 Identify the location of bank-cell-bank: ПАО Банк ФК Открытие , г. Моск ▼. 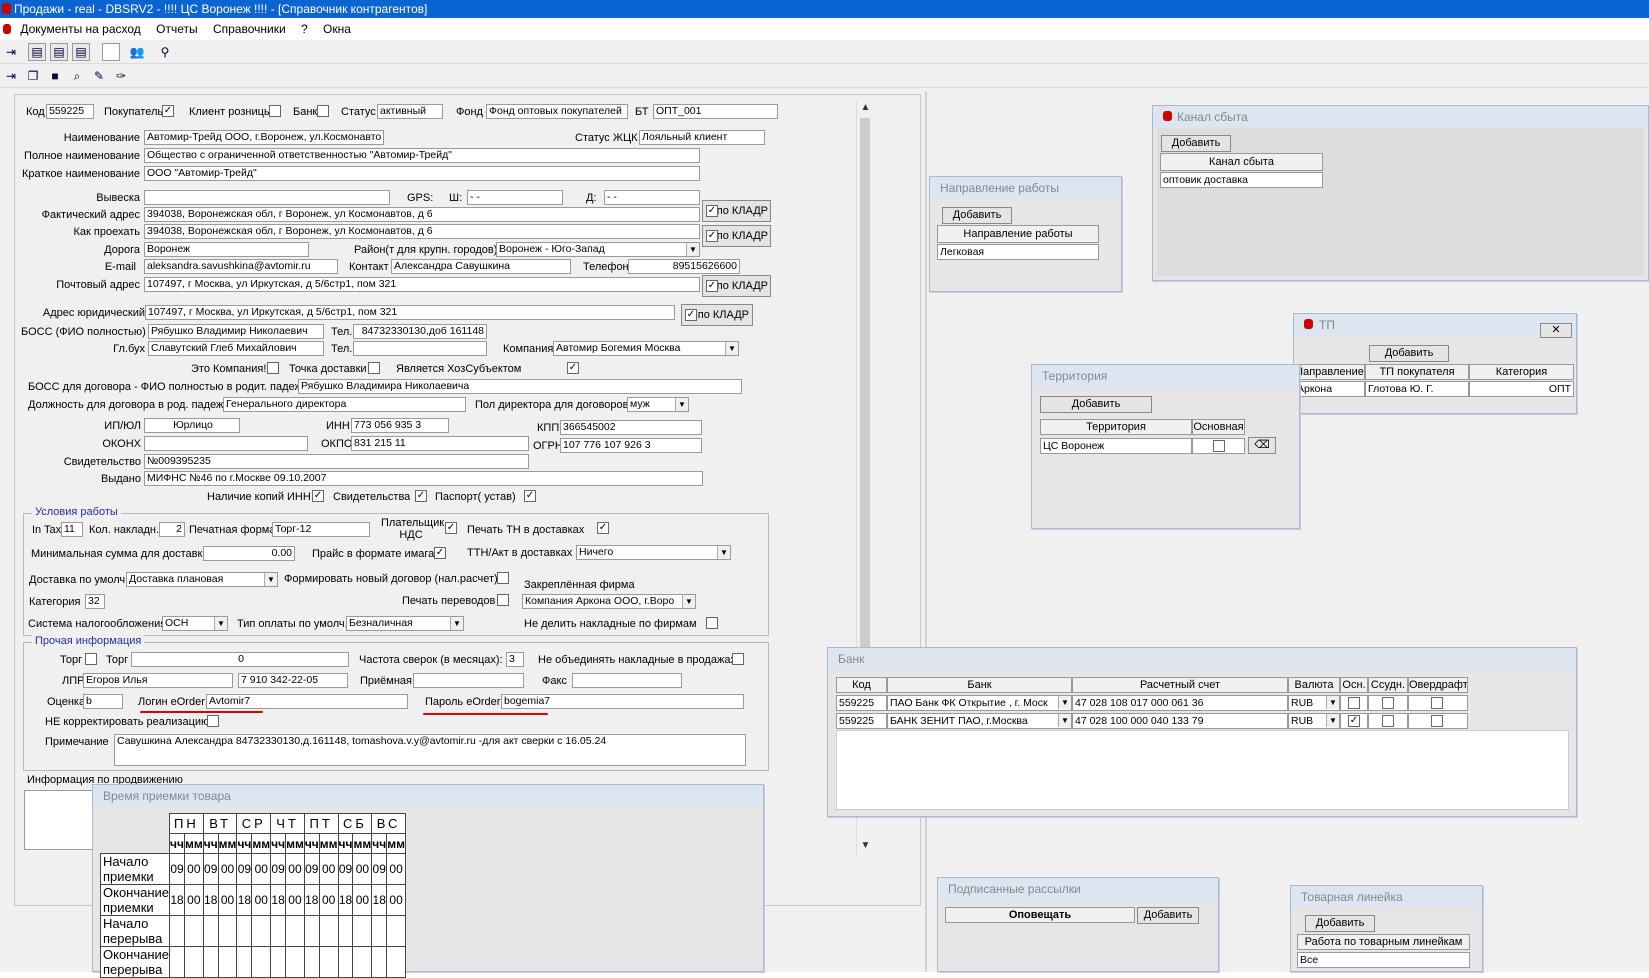
(979, 703).